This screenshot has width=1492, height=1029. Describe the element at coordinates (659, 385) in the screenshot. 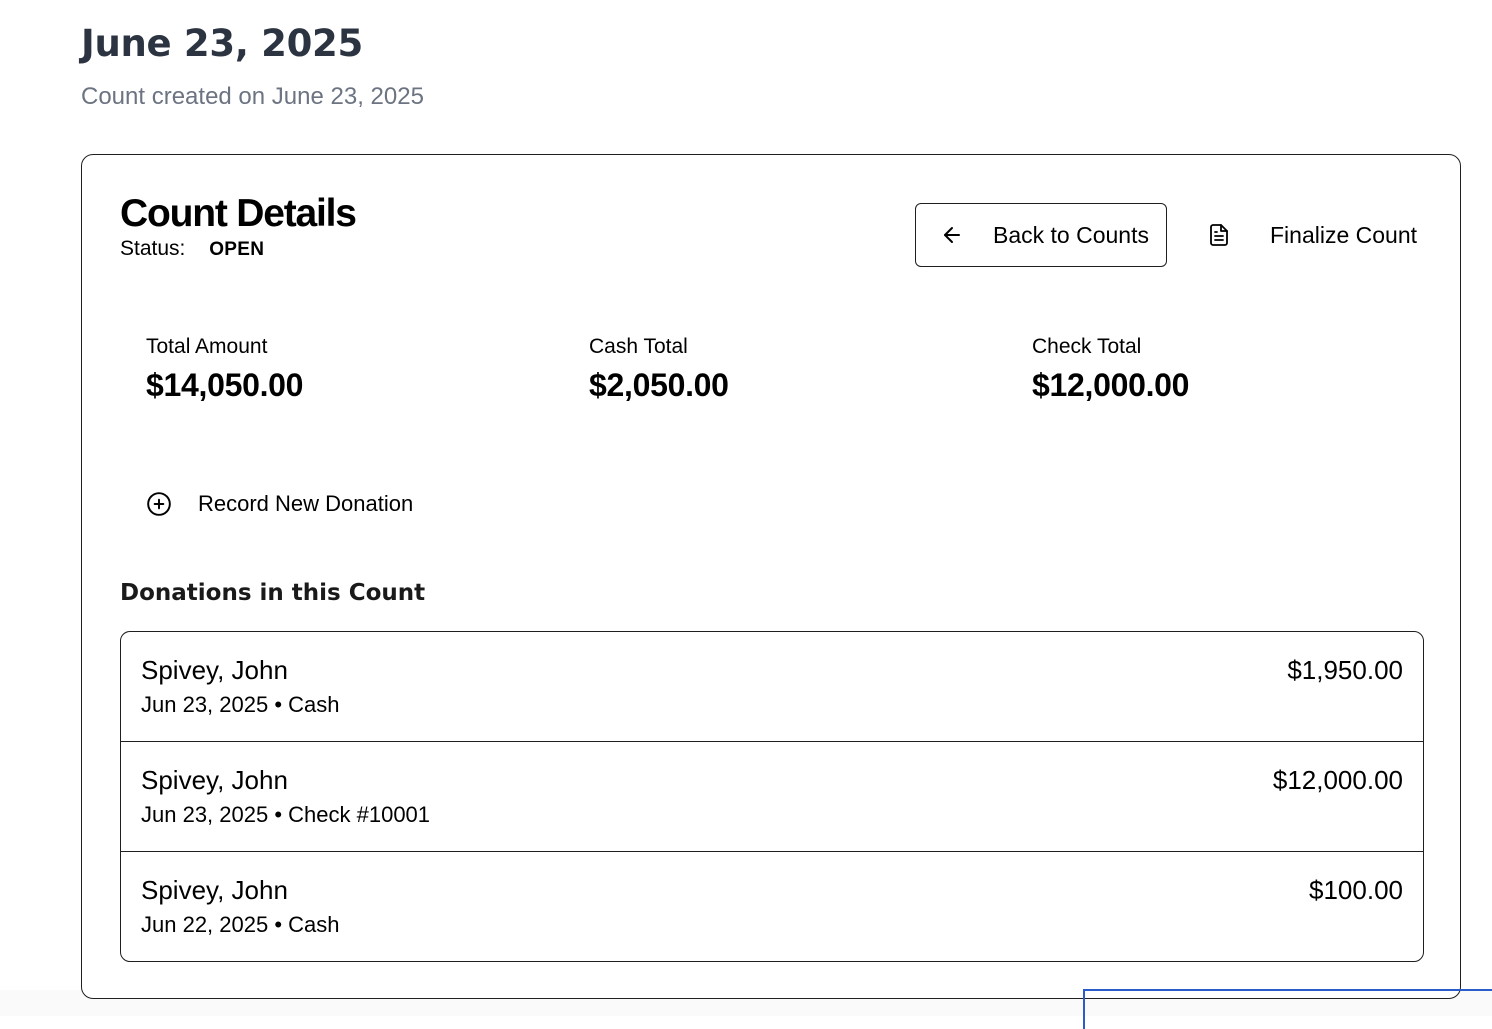

I see `stat-value: $2,050.00` at that location.